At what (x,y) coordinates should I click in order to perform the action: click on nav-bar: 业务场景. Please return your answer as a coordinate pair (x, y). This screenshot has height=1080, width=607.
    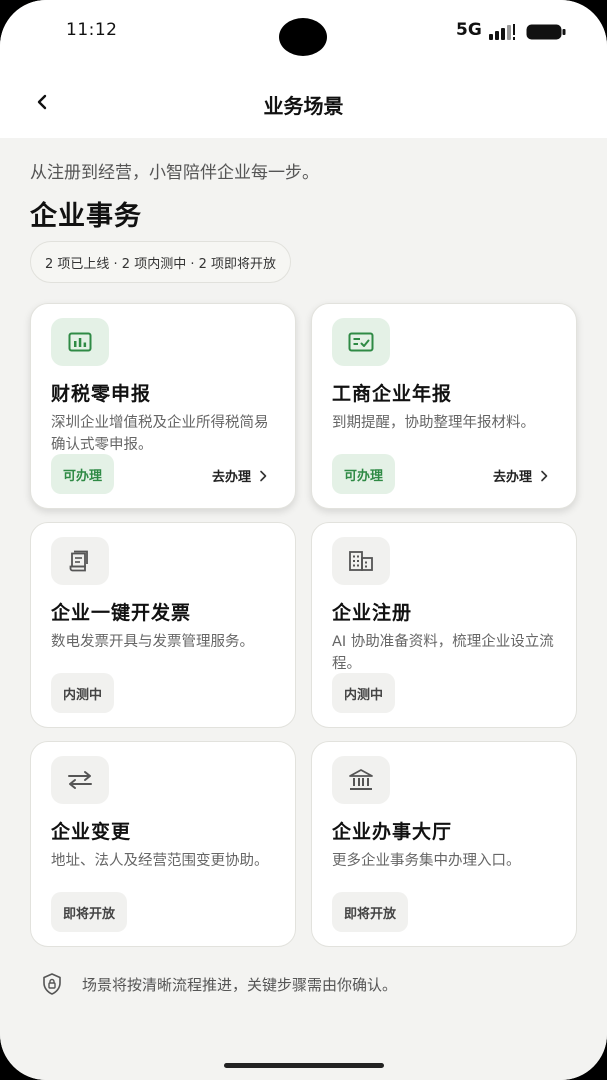
    Looking at the image, I should click on (303, 104).